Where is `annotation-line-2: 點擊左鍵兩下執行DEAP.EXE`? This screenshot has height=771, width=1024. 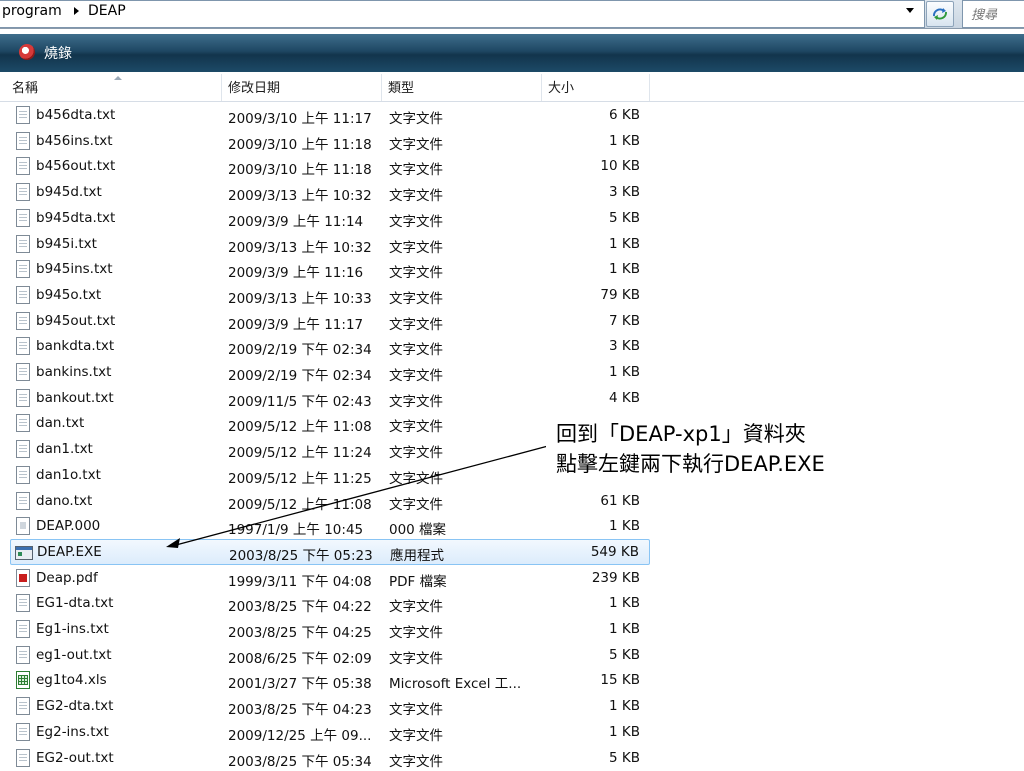
annotation-line-2: 點擊左鍵兩下執行DEAP.EXE is located at coordinates (690, 463).